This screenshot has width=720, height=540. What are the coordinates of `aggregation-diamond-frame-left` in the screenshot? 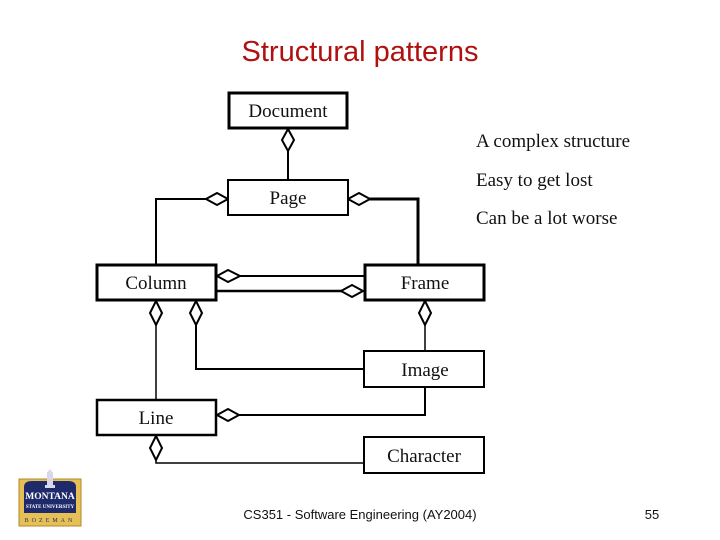 It's located at (352, 291).